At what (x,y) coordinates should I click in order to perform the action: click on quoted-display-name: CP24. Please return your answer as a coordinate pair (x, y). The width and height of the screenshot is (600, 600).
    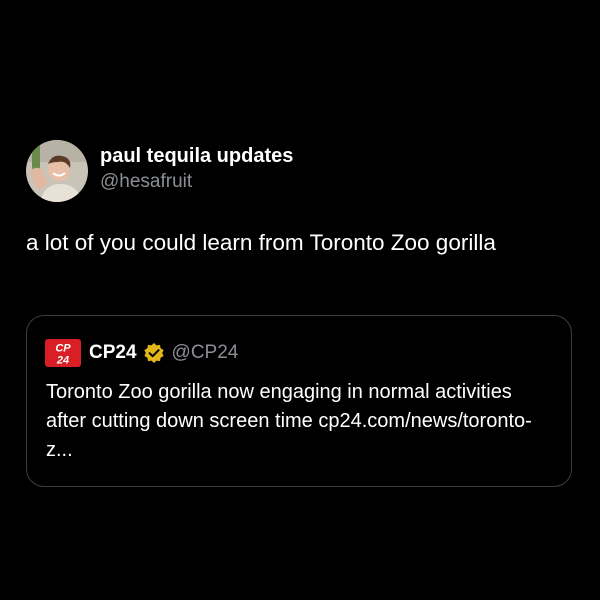
    Looking at the image, I should click on (113, 353).